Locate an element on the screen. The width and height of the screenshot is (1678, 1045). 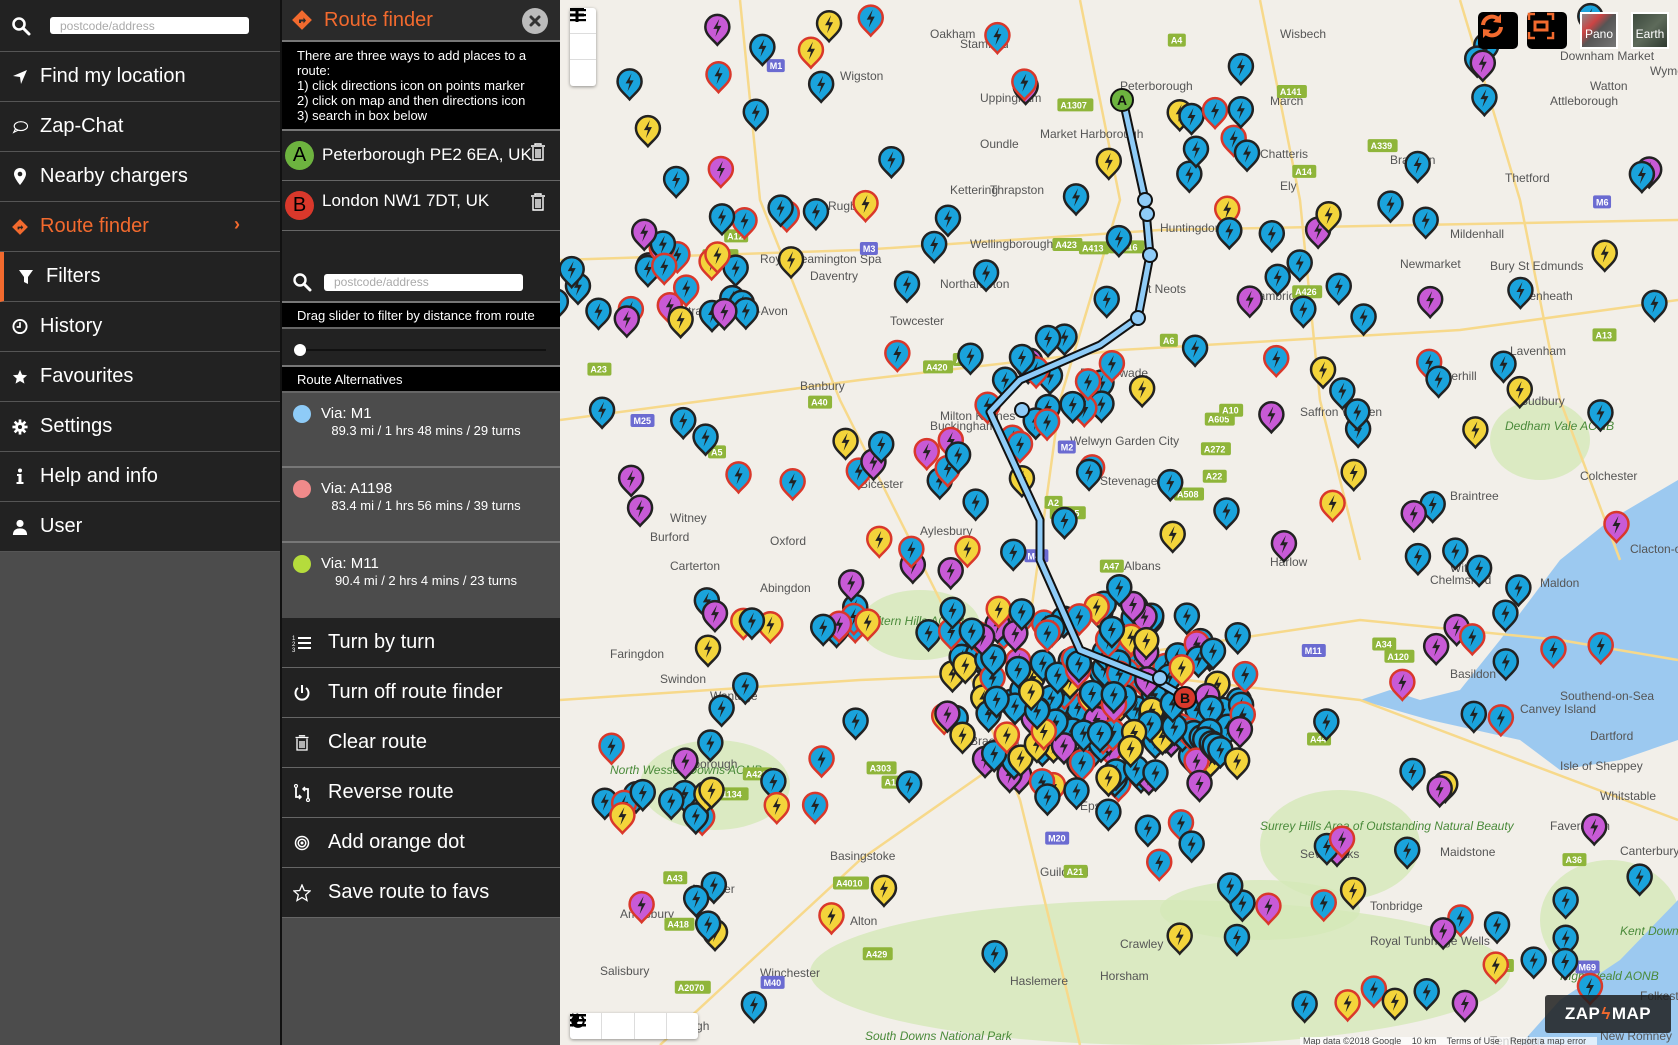
search-icon is located at coordinates (302, 282).